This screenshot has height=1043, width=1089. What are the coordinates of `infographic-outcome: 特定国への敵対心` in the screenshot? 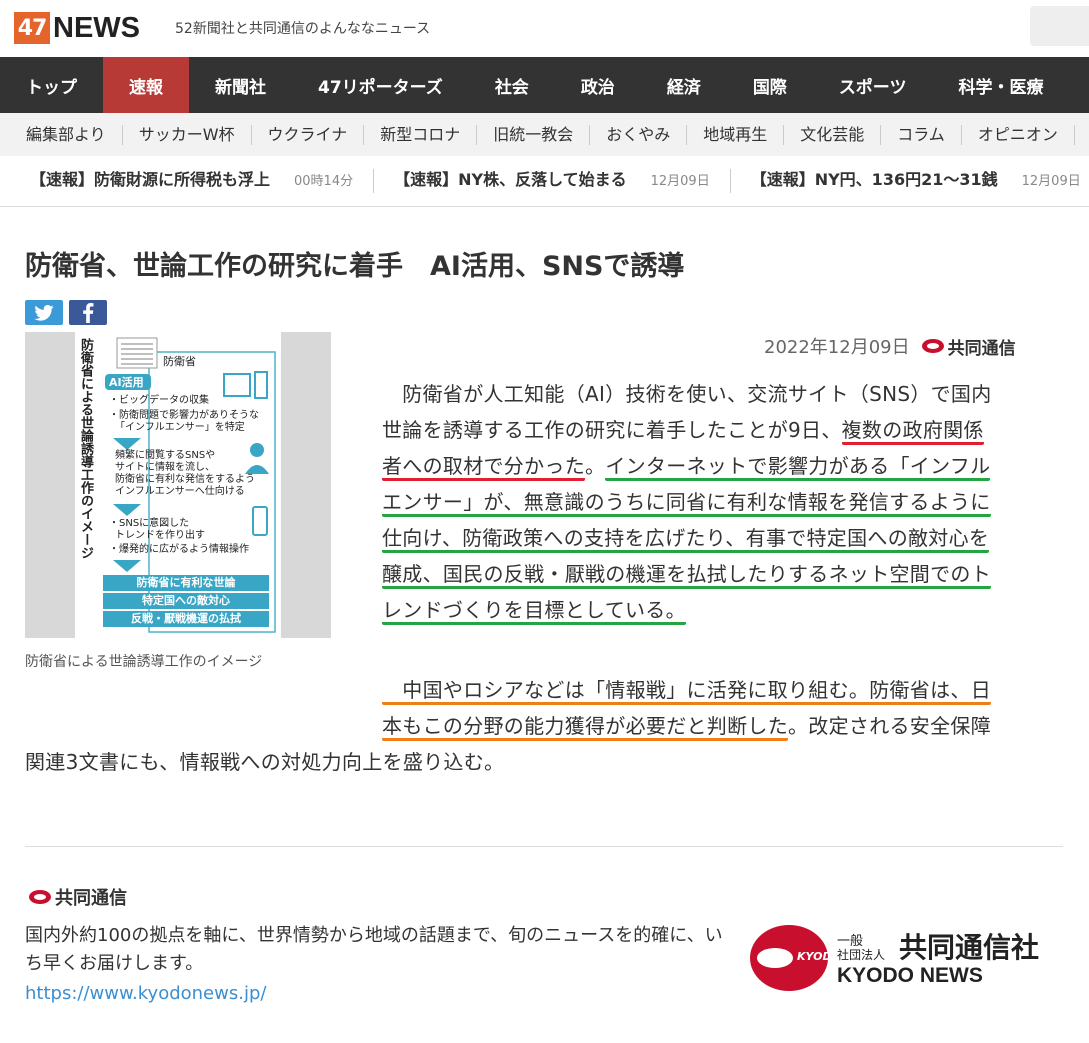 It's located at (186, 600).